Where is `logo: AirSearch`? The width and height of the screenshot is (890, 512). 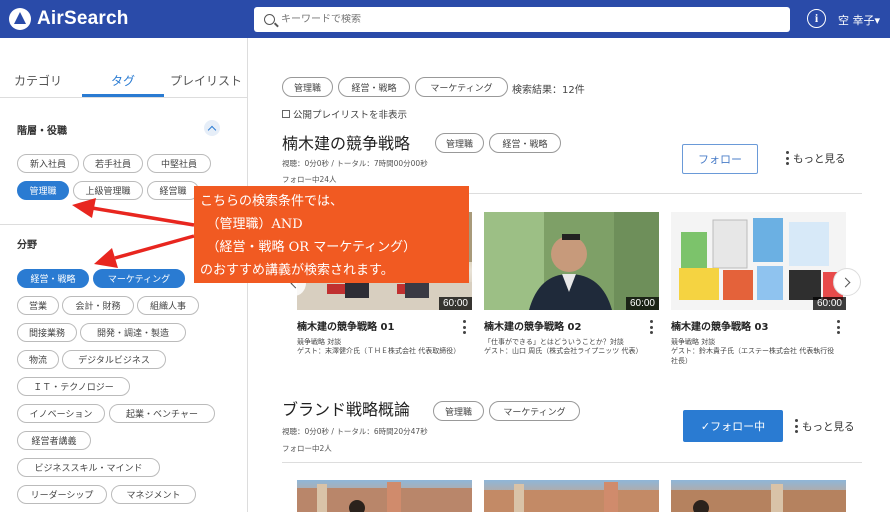
logo: AirSearch is located at coordinates (69, 19).